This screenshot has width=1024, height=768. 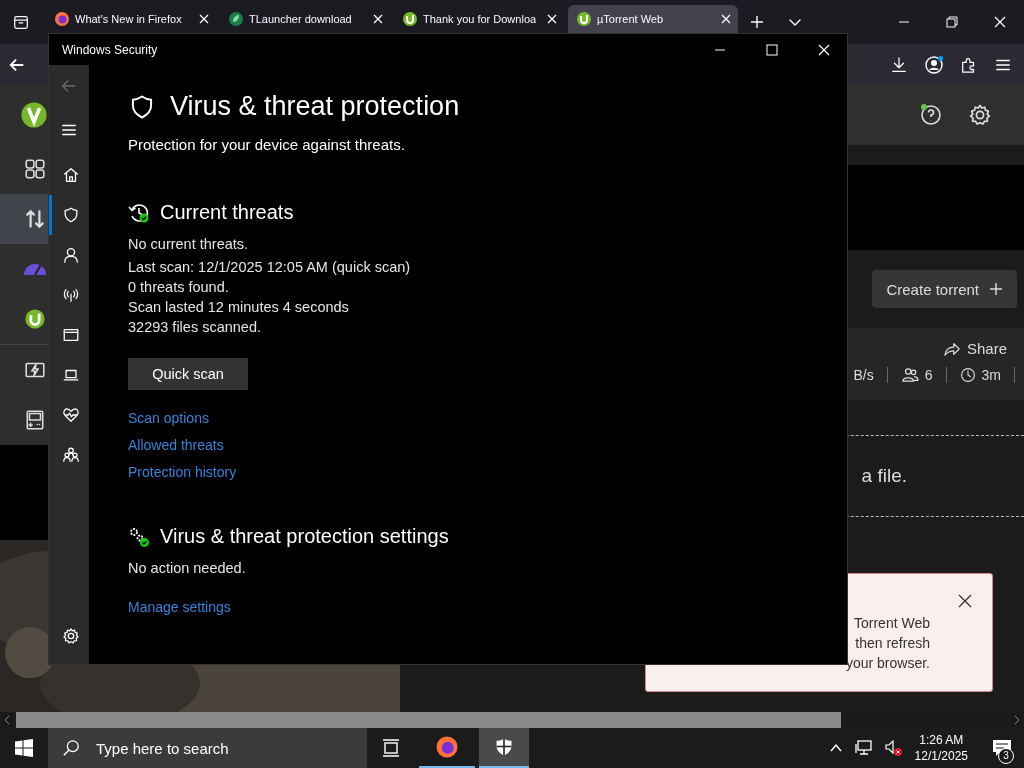 What do you see at coordinates (226, 748) in the screenshot?
I see `search-field: Type here to search` at bounding box center [226, 748].